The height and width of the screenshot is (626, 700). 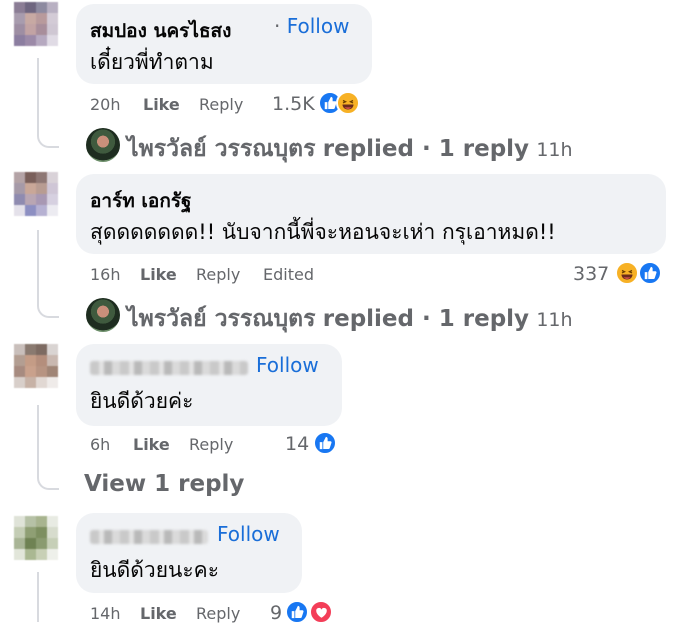 I want to click on comment-time: 14h, so click(x=105, y=613).